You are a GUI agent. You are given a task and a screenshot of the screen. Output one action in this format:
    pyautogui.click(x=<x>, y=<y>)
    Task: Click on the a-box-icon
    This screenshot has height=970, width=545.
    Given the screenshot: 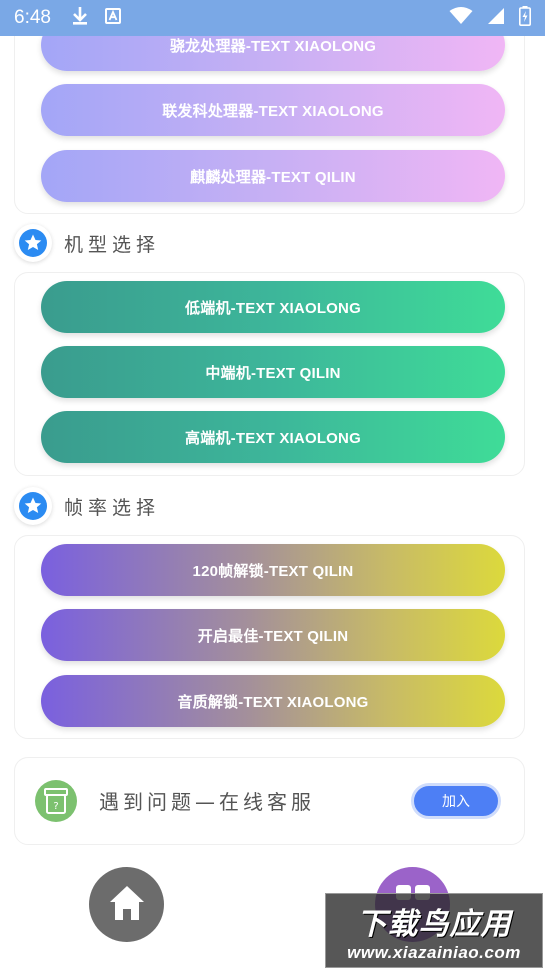 What is the action you would take?
    pyautogui.click(x=112, y=18)
    